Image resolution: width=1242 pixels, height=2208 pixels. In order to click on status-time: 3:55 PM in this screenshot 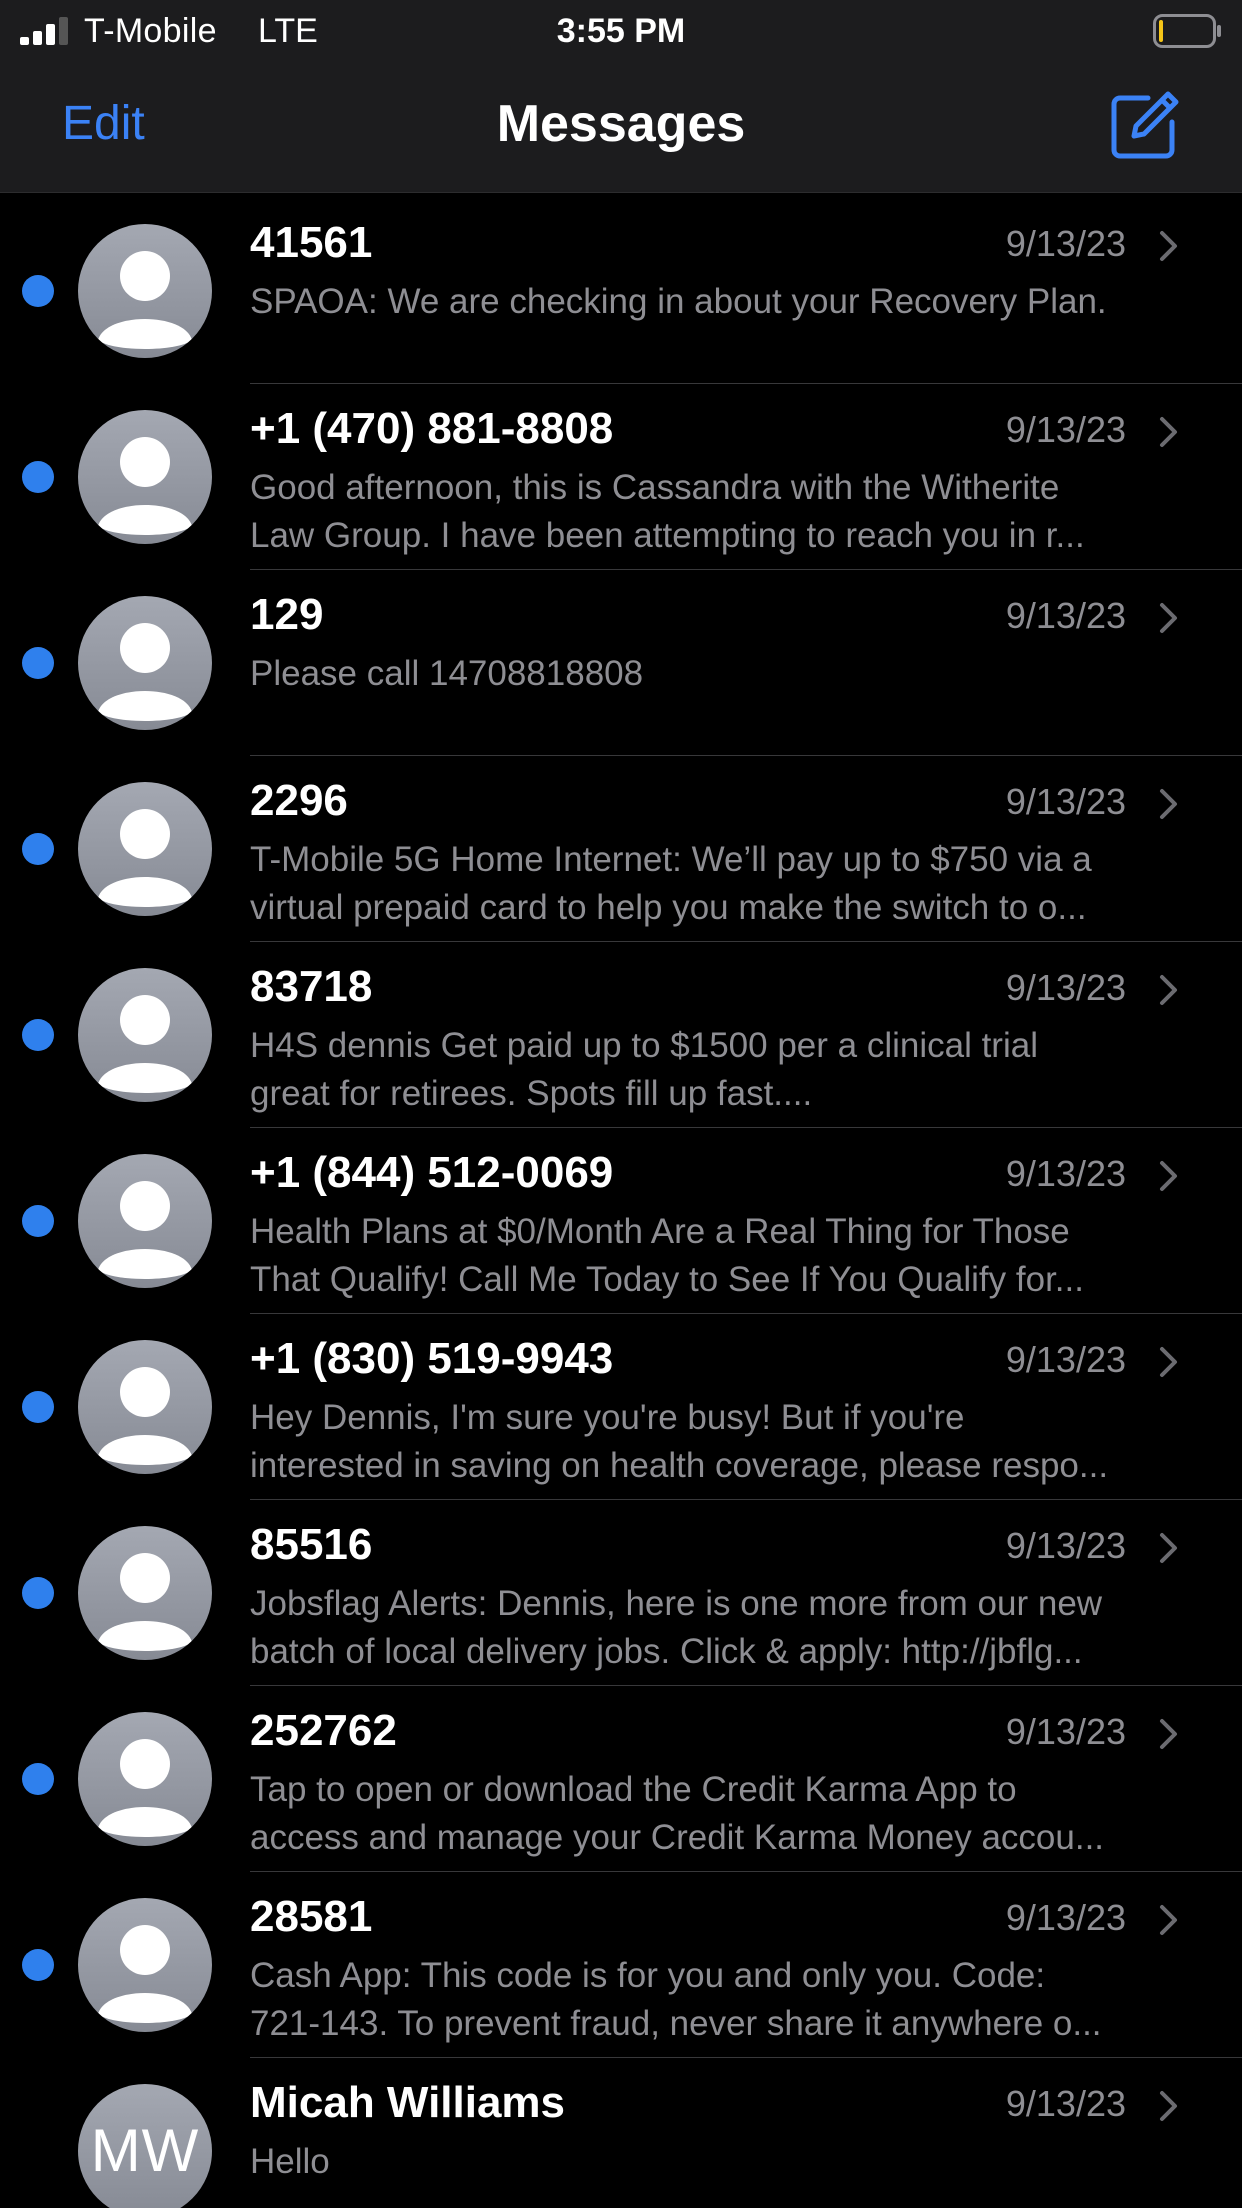, I will do `click(621, 31)`.